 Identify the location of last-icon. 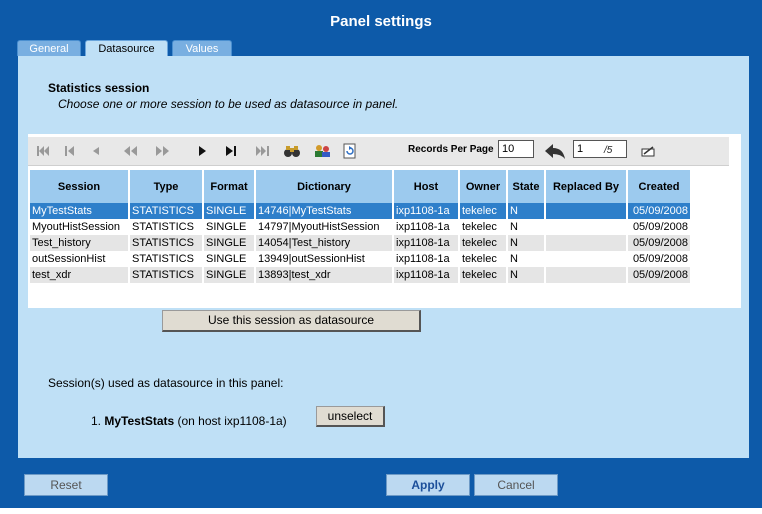
(231, 151).